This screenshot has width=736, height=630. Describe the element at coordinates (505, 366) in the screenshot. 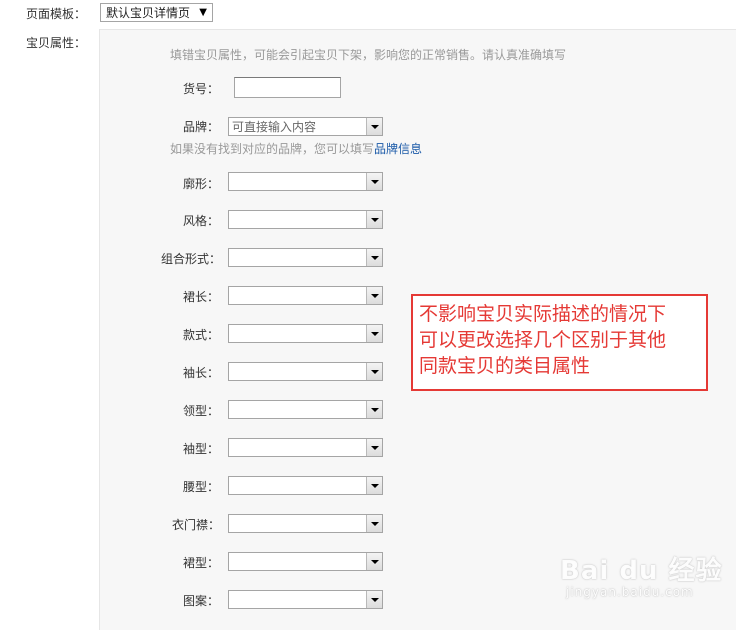

I see `annotation-line: 同款宝贝的类目属性` at that location.